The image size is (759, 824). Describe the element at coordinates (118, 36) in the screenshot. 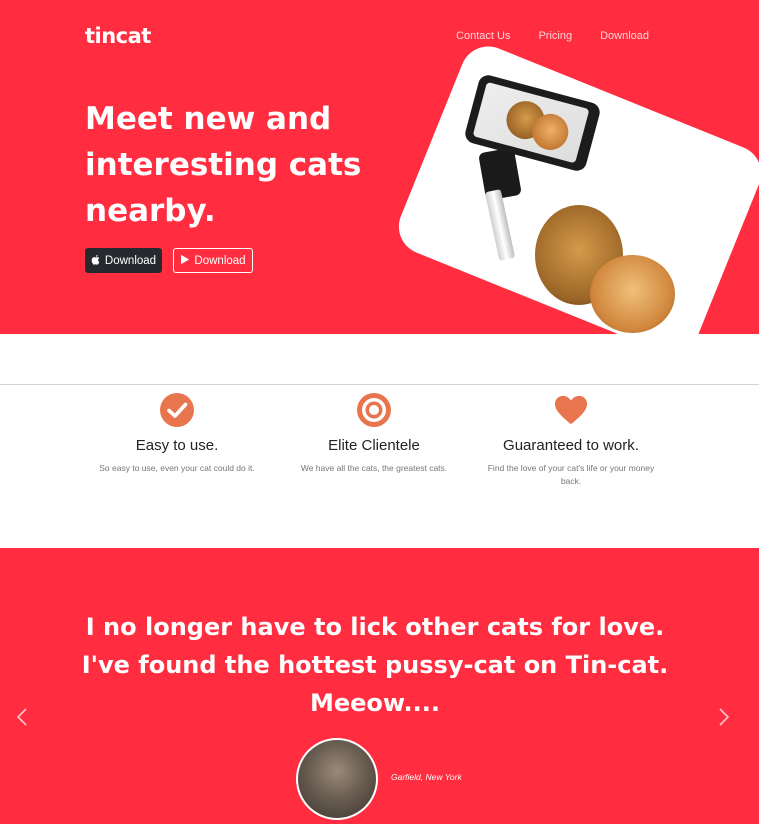

I see `brand-logo: tincat` at that location.